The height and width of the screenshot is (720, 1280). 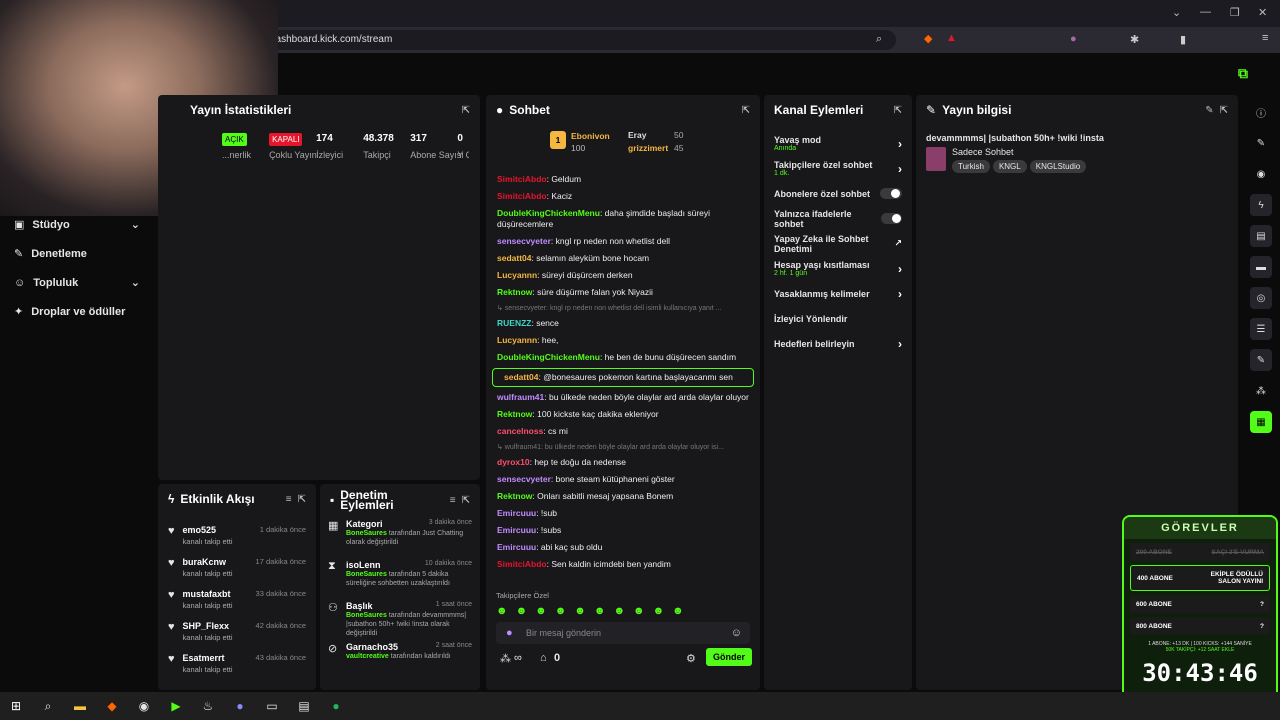 What do you see at coordinates (623, 292) in the screenshot?
I see `chat-message: Rektnow: süre düşürme falan yok Niyazii` at bounding box center [623, 292].